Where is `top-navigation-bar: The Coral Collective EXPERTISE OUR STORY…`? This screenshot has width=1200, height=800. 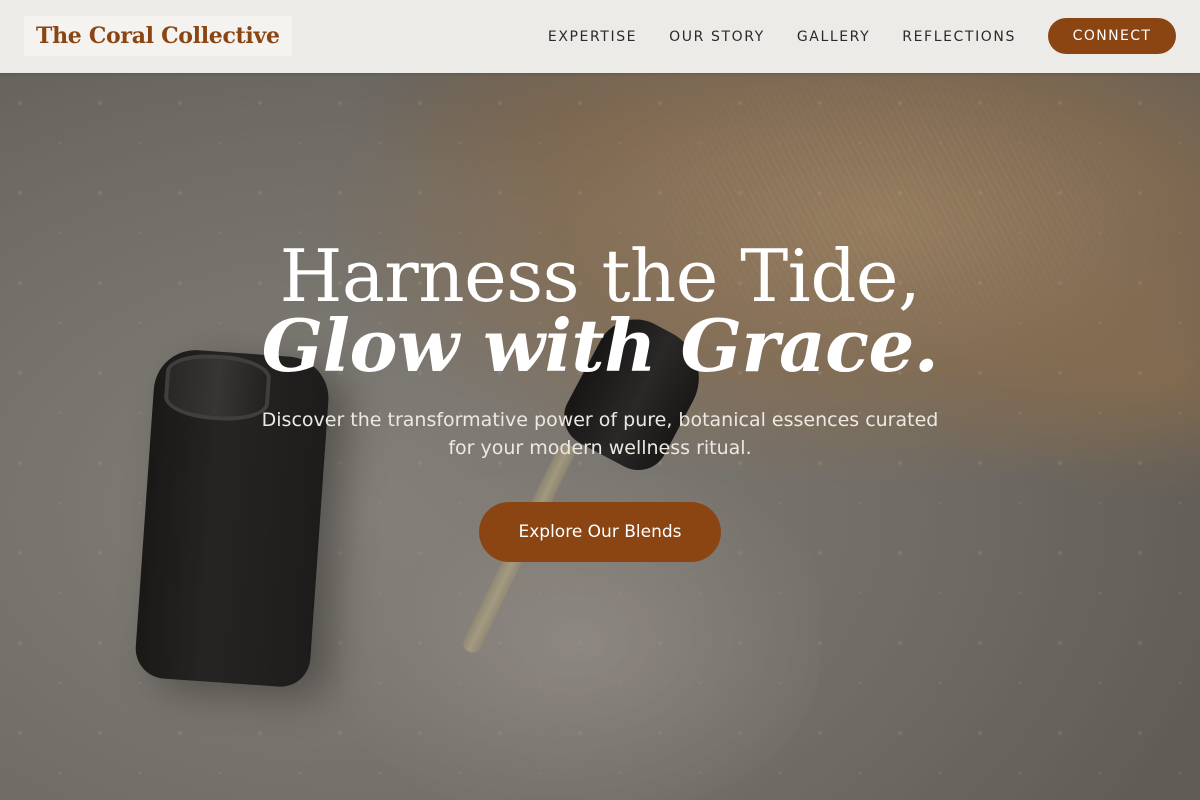
top-navigation-bar: The Coral Collective EXPERTISE OUR STORY… is located at coordinates (600, 36).